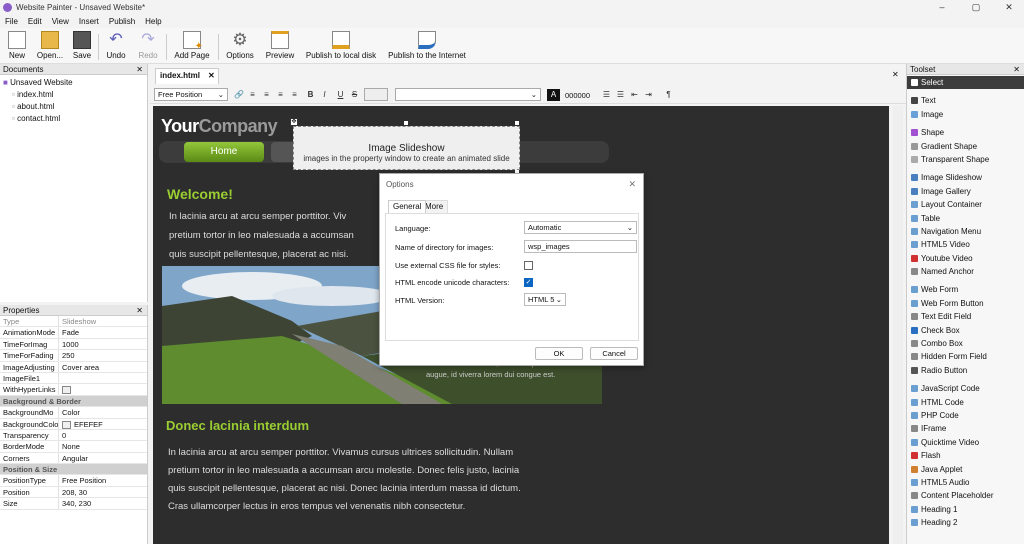 Image resolution: width=1024 pixels, height=544 pixels. Describe the element at coordinates (66, 390) in the screenshot. I see `checkbox` at that location.